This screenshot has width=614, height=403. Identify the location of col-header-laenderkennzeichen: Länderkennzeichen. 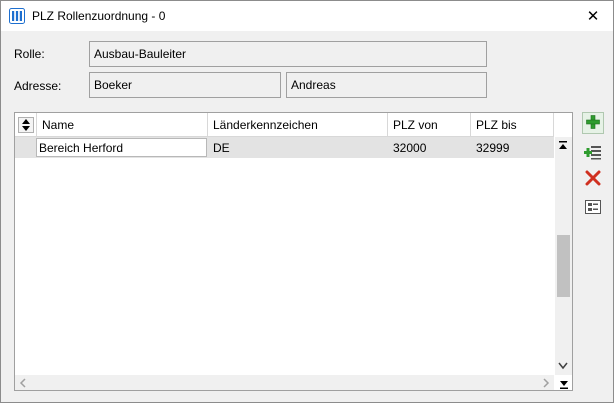
(298, 125).